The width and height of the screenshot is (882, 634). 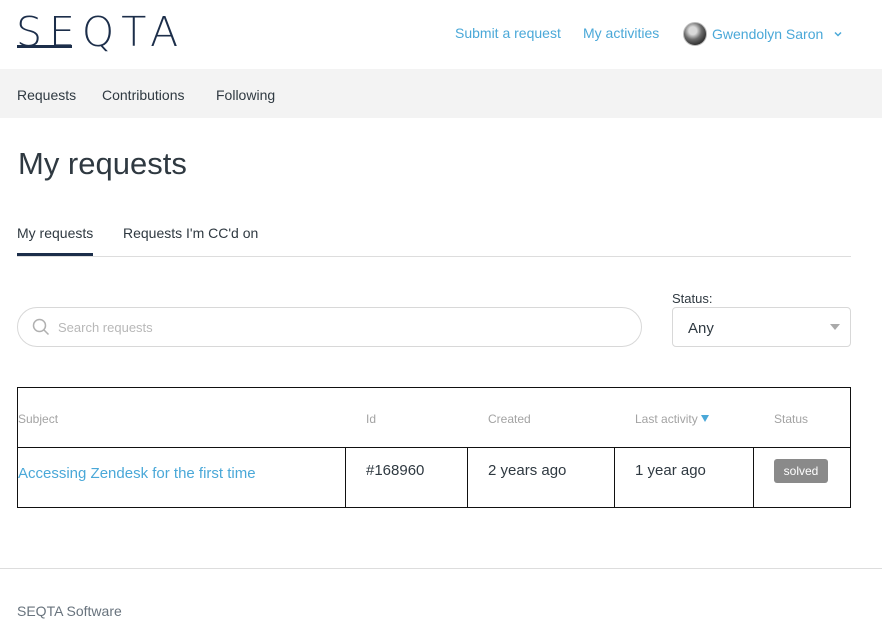 I want to click on request-created: 2 years ago, so click(x=527, y=470).